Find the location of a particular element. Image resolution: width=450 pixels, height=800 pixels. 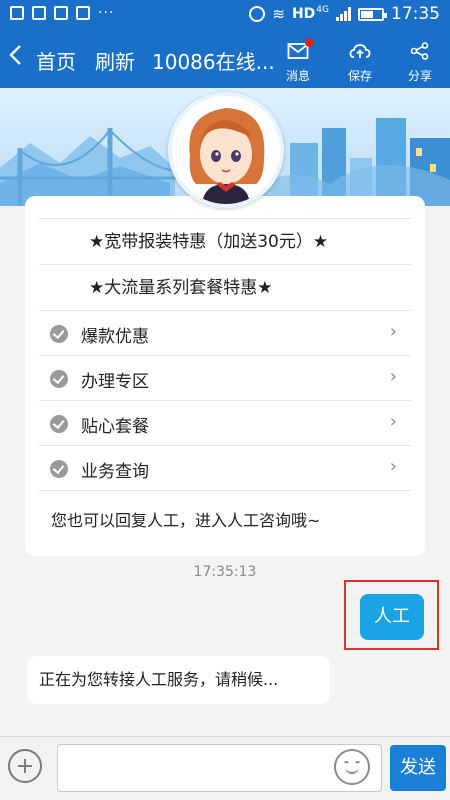

promo-data-plan-link: ★大流量系列套餐特惠★ is located at coordinates (225, 287).